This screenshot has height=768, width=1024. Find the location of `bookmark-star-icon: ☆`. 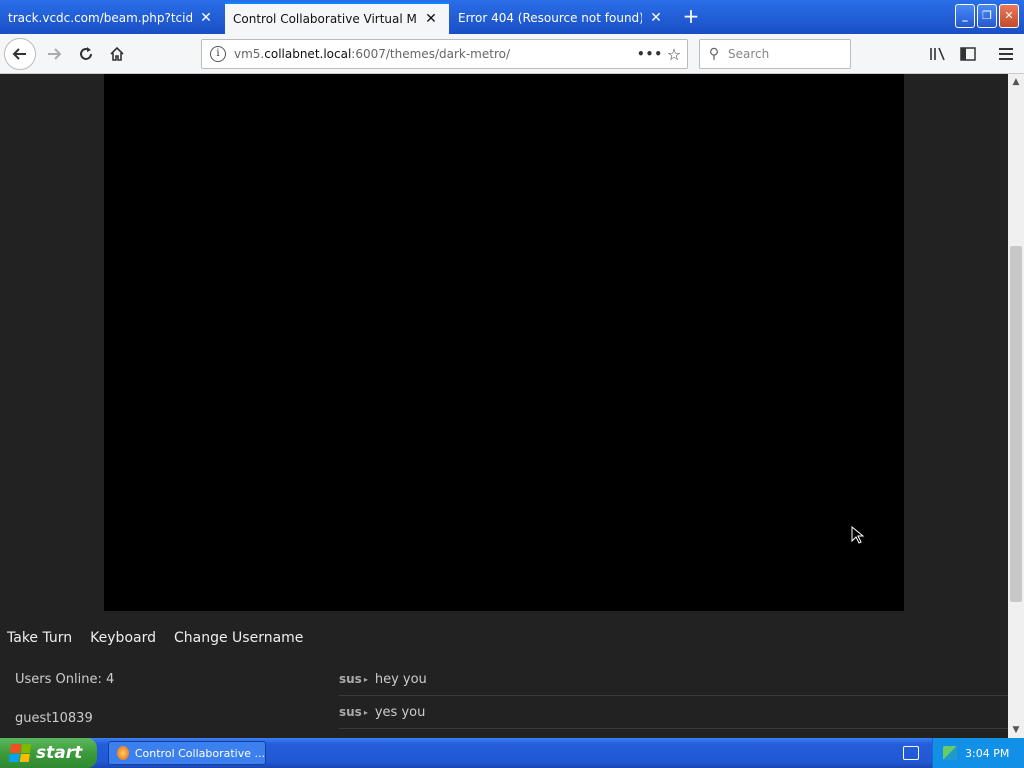

bookmark-star-icon: ☆ is located at coordinates (674, 54).